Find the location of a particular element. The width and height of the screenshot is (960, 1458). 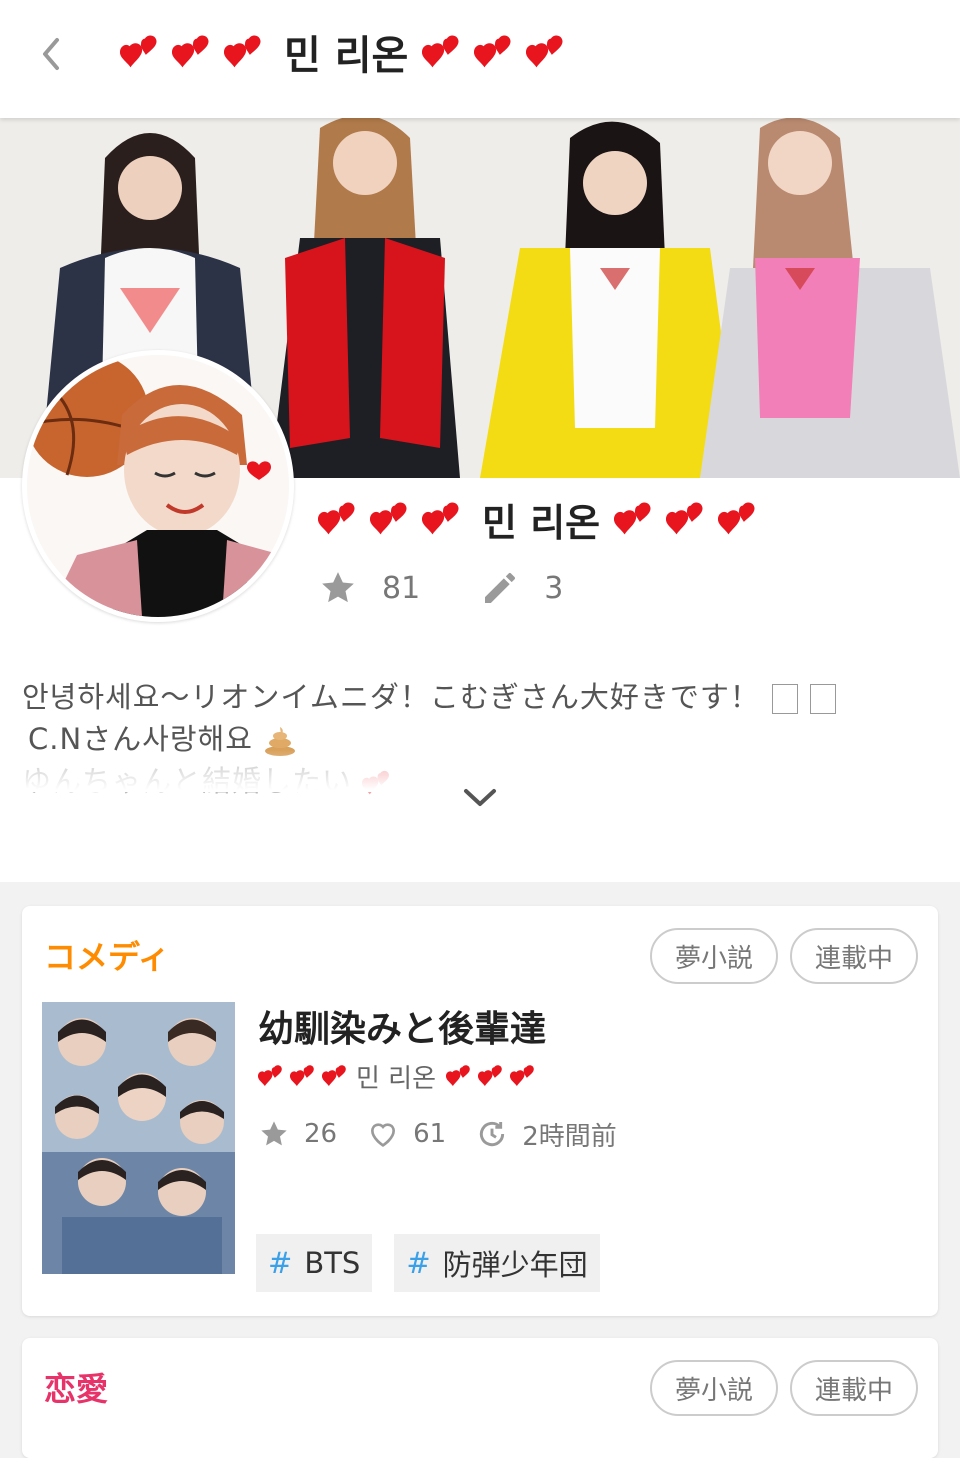

heart-outline-icon is located at coordinates (383, 1135).